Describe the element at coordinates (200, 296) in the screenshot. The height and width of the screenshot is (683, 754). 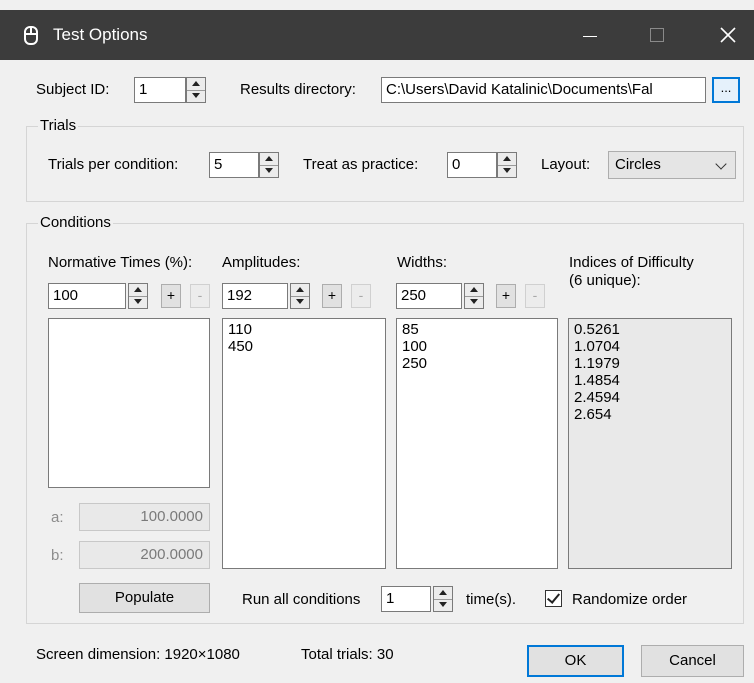
I see `remove-normative-time-button: -` at that location.